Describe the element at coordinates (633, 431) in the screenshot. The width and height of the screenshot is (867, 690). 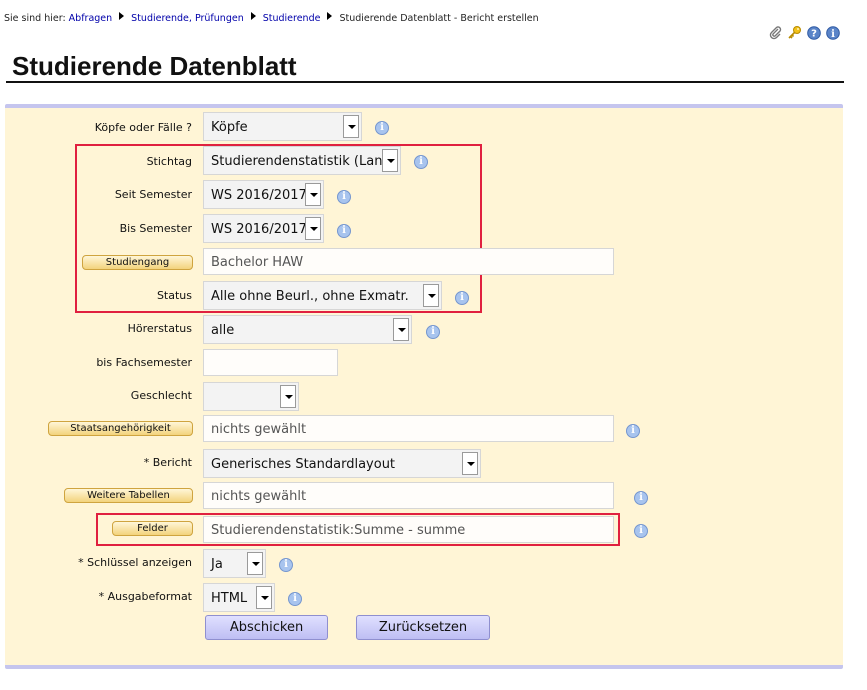
I see `staatsangehoerigkeit-info-icon` at that location.